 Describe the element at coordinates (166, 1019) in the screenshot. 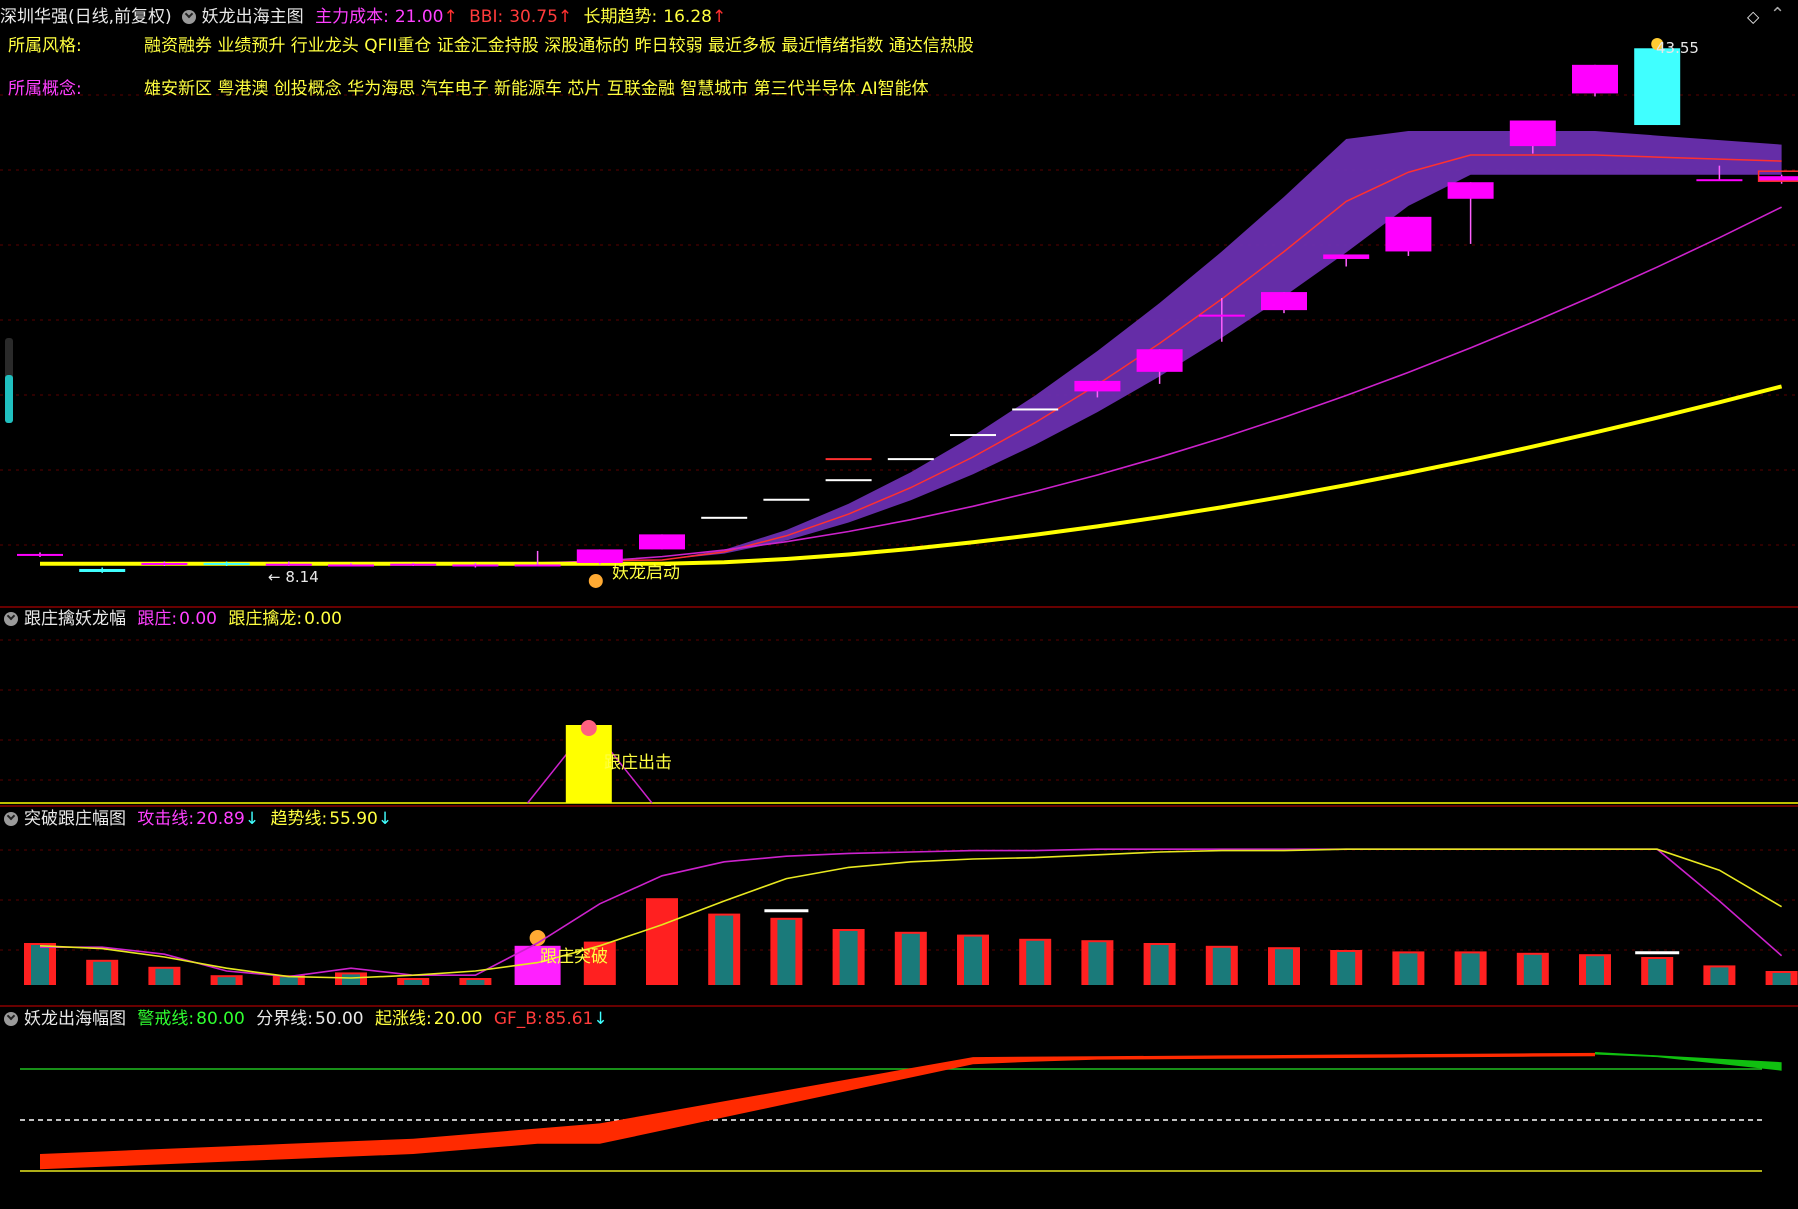

I see `panel4-warn-label: 警戒线:` at that location.